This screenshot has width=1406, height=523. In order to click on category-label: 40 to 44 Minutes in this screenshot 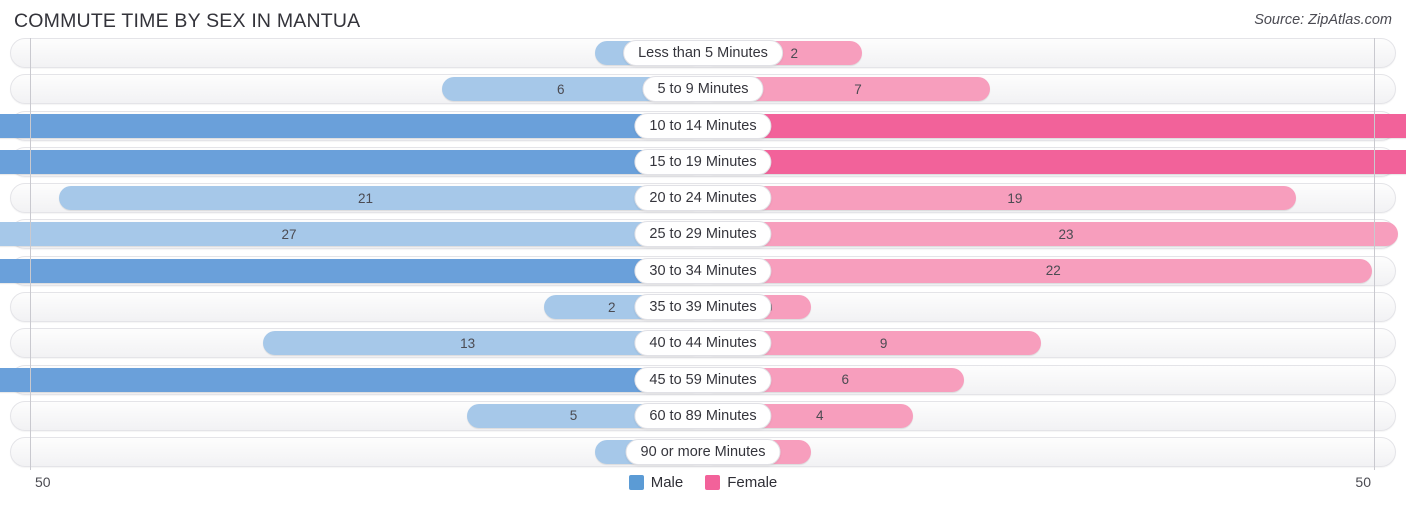, I will do `click(703, 343)`.